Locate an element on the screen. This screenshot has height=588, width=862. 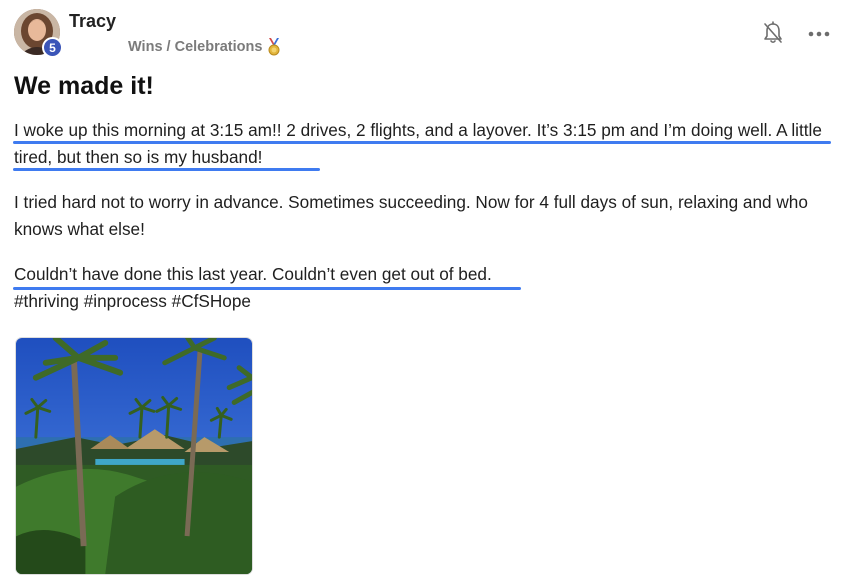
resort-photo-image is located at coordinates (134, 456).